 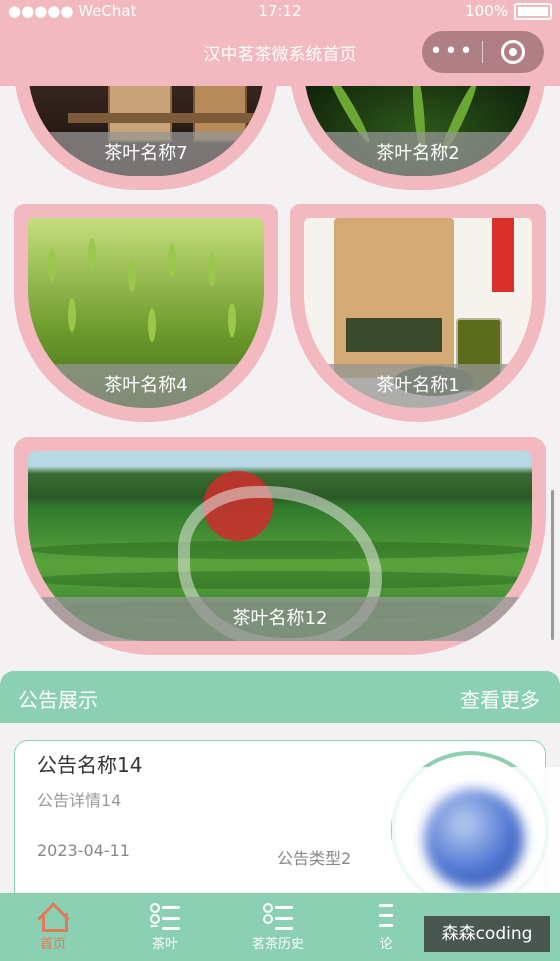 I want to click on tab-home: 首页, so click(x=53, y=926).